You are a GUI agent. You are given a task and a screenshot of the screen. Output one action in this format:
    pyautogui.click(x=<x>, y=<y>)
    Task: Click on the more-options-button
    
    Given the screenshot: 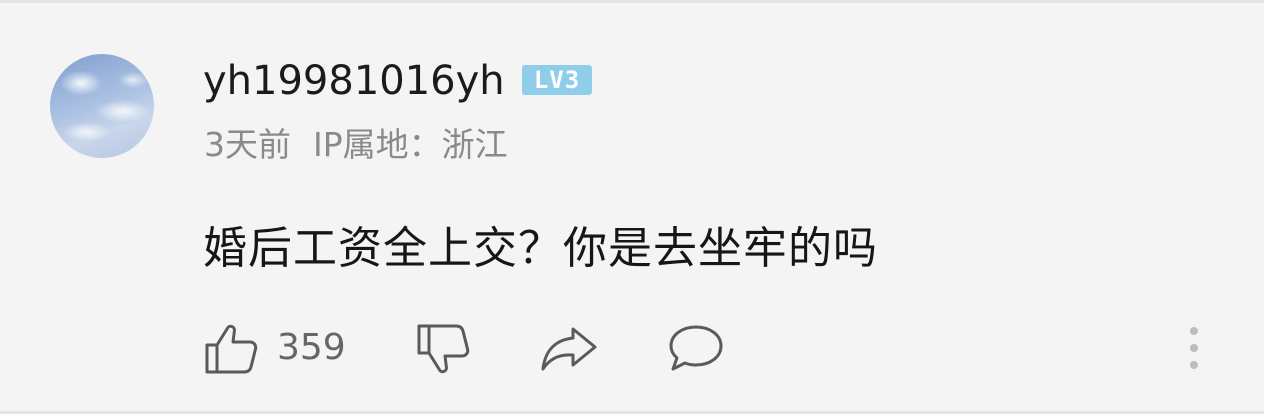 What is the action you would take?
    pyautogui.click(x=1194, y=348)
    